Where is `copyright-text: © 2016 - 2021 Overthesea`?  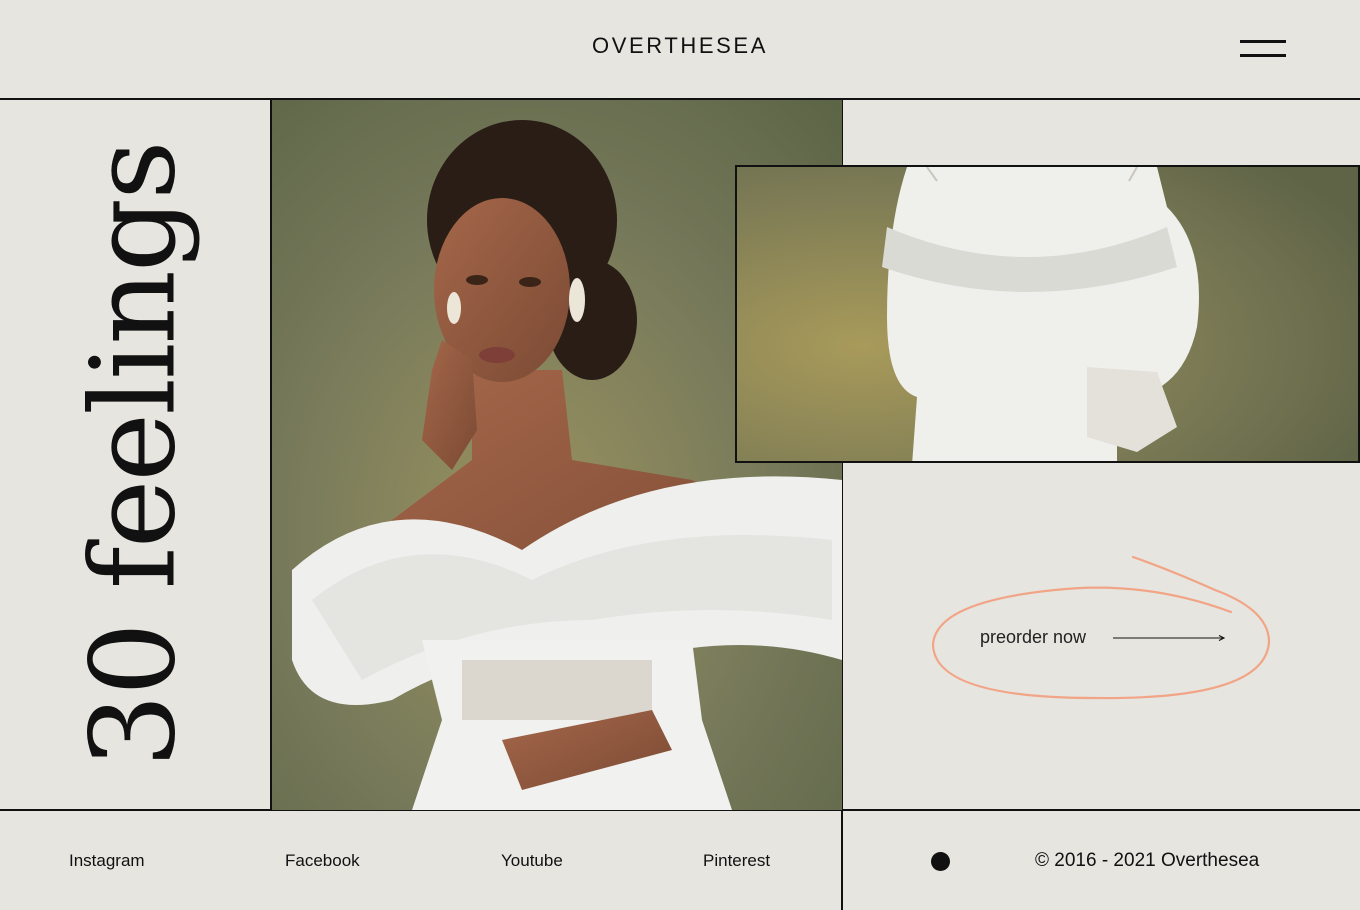 copyright-text: © 2016 - 2021 Overthesea is located at coordinates (1147, 860).